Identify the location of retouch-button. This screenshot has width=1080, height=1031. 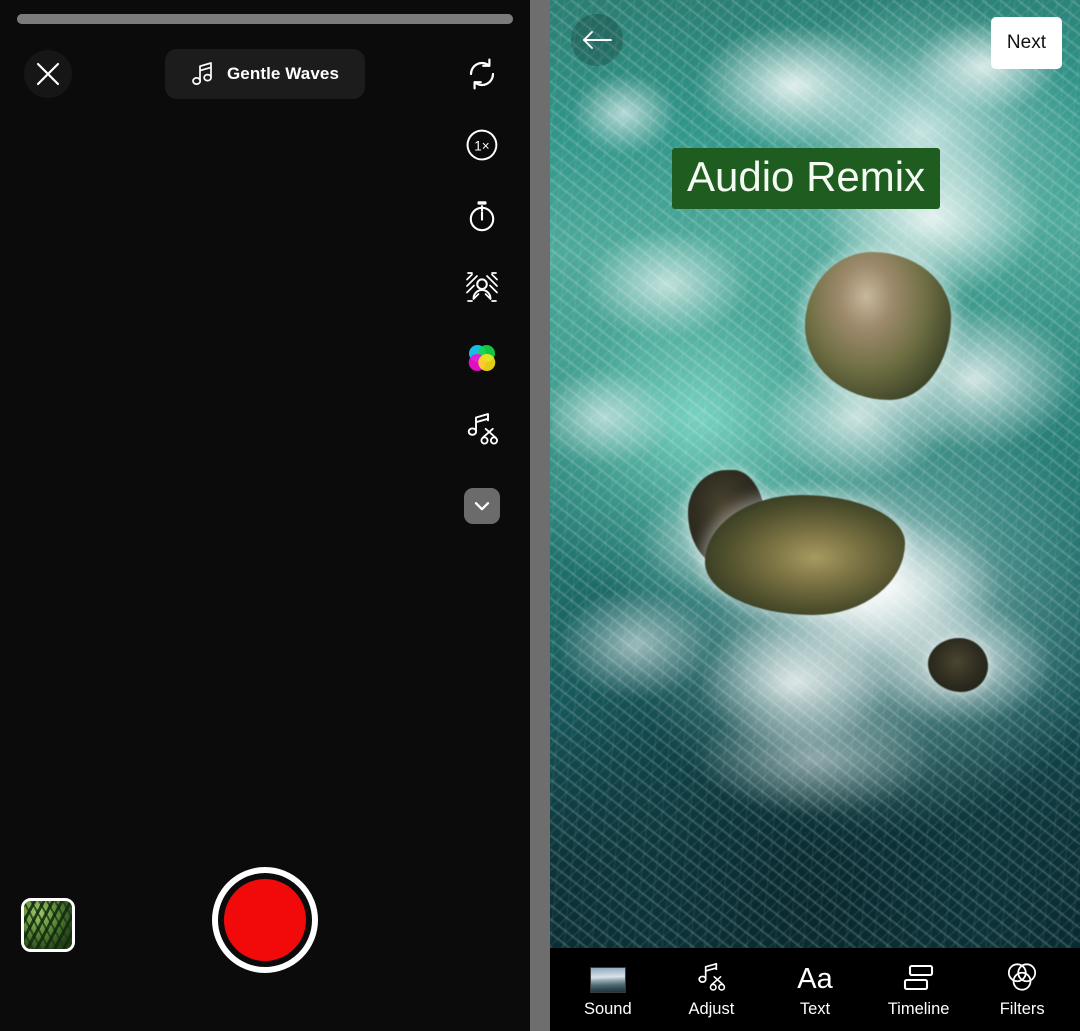
(482, 287).